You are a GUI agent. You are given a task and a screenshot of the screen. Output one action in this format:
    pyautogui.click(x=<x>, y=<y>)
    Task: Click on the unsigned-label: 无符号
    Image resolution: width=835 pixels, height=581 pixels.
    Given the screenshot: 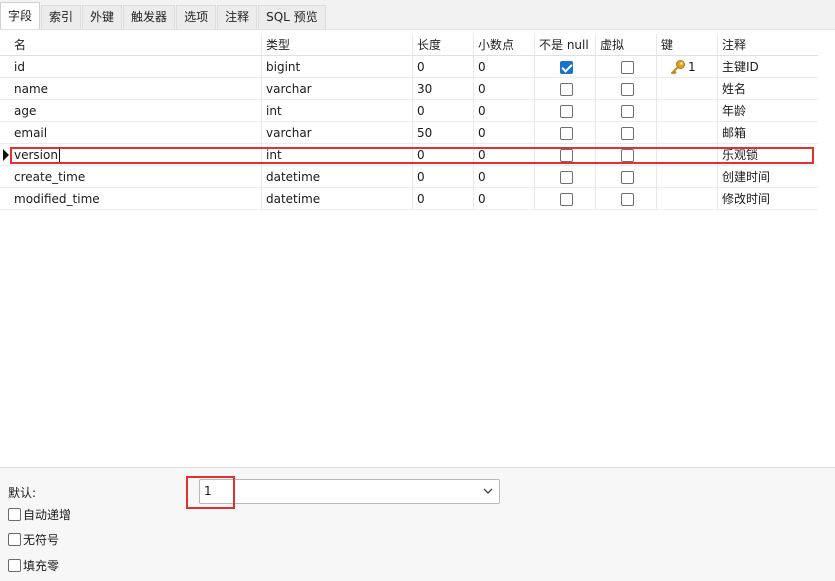 What is the action you would take?
    pyautogui.click(x=41, y=540)
    